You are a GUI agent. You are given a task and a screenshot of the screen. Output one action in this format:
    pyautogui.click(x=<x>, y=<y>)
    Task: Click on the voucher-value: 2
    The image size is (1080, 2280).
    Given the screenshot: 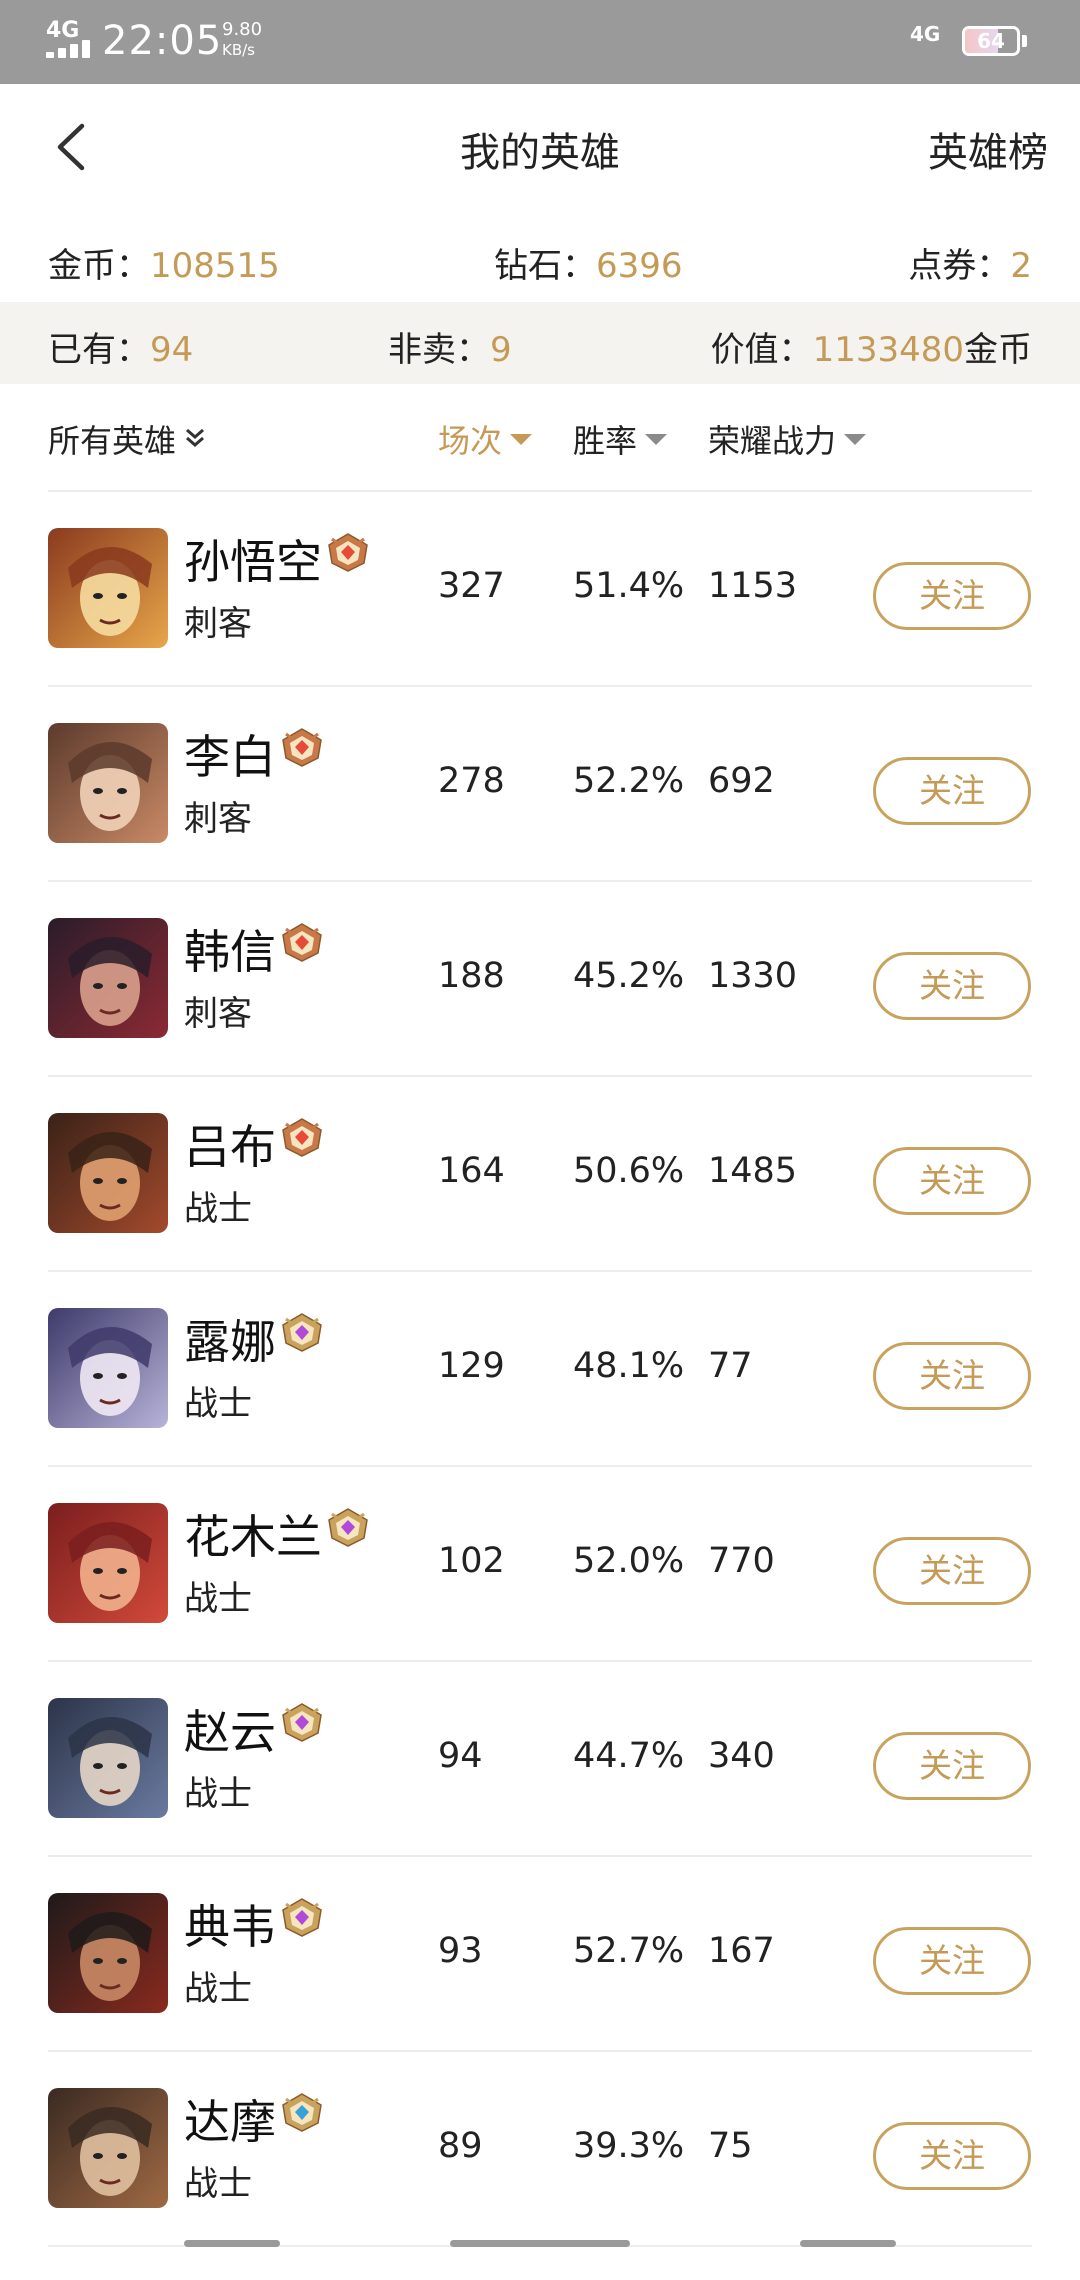 What is the action you would take?
    pyautogui.click(x=1021, y=266)
    